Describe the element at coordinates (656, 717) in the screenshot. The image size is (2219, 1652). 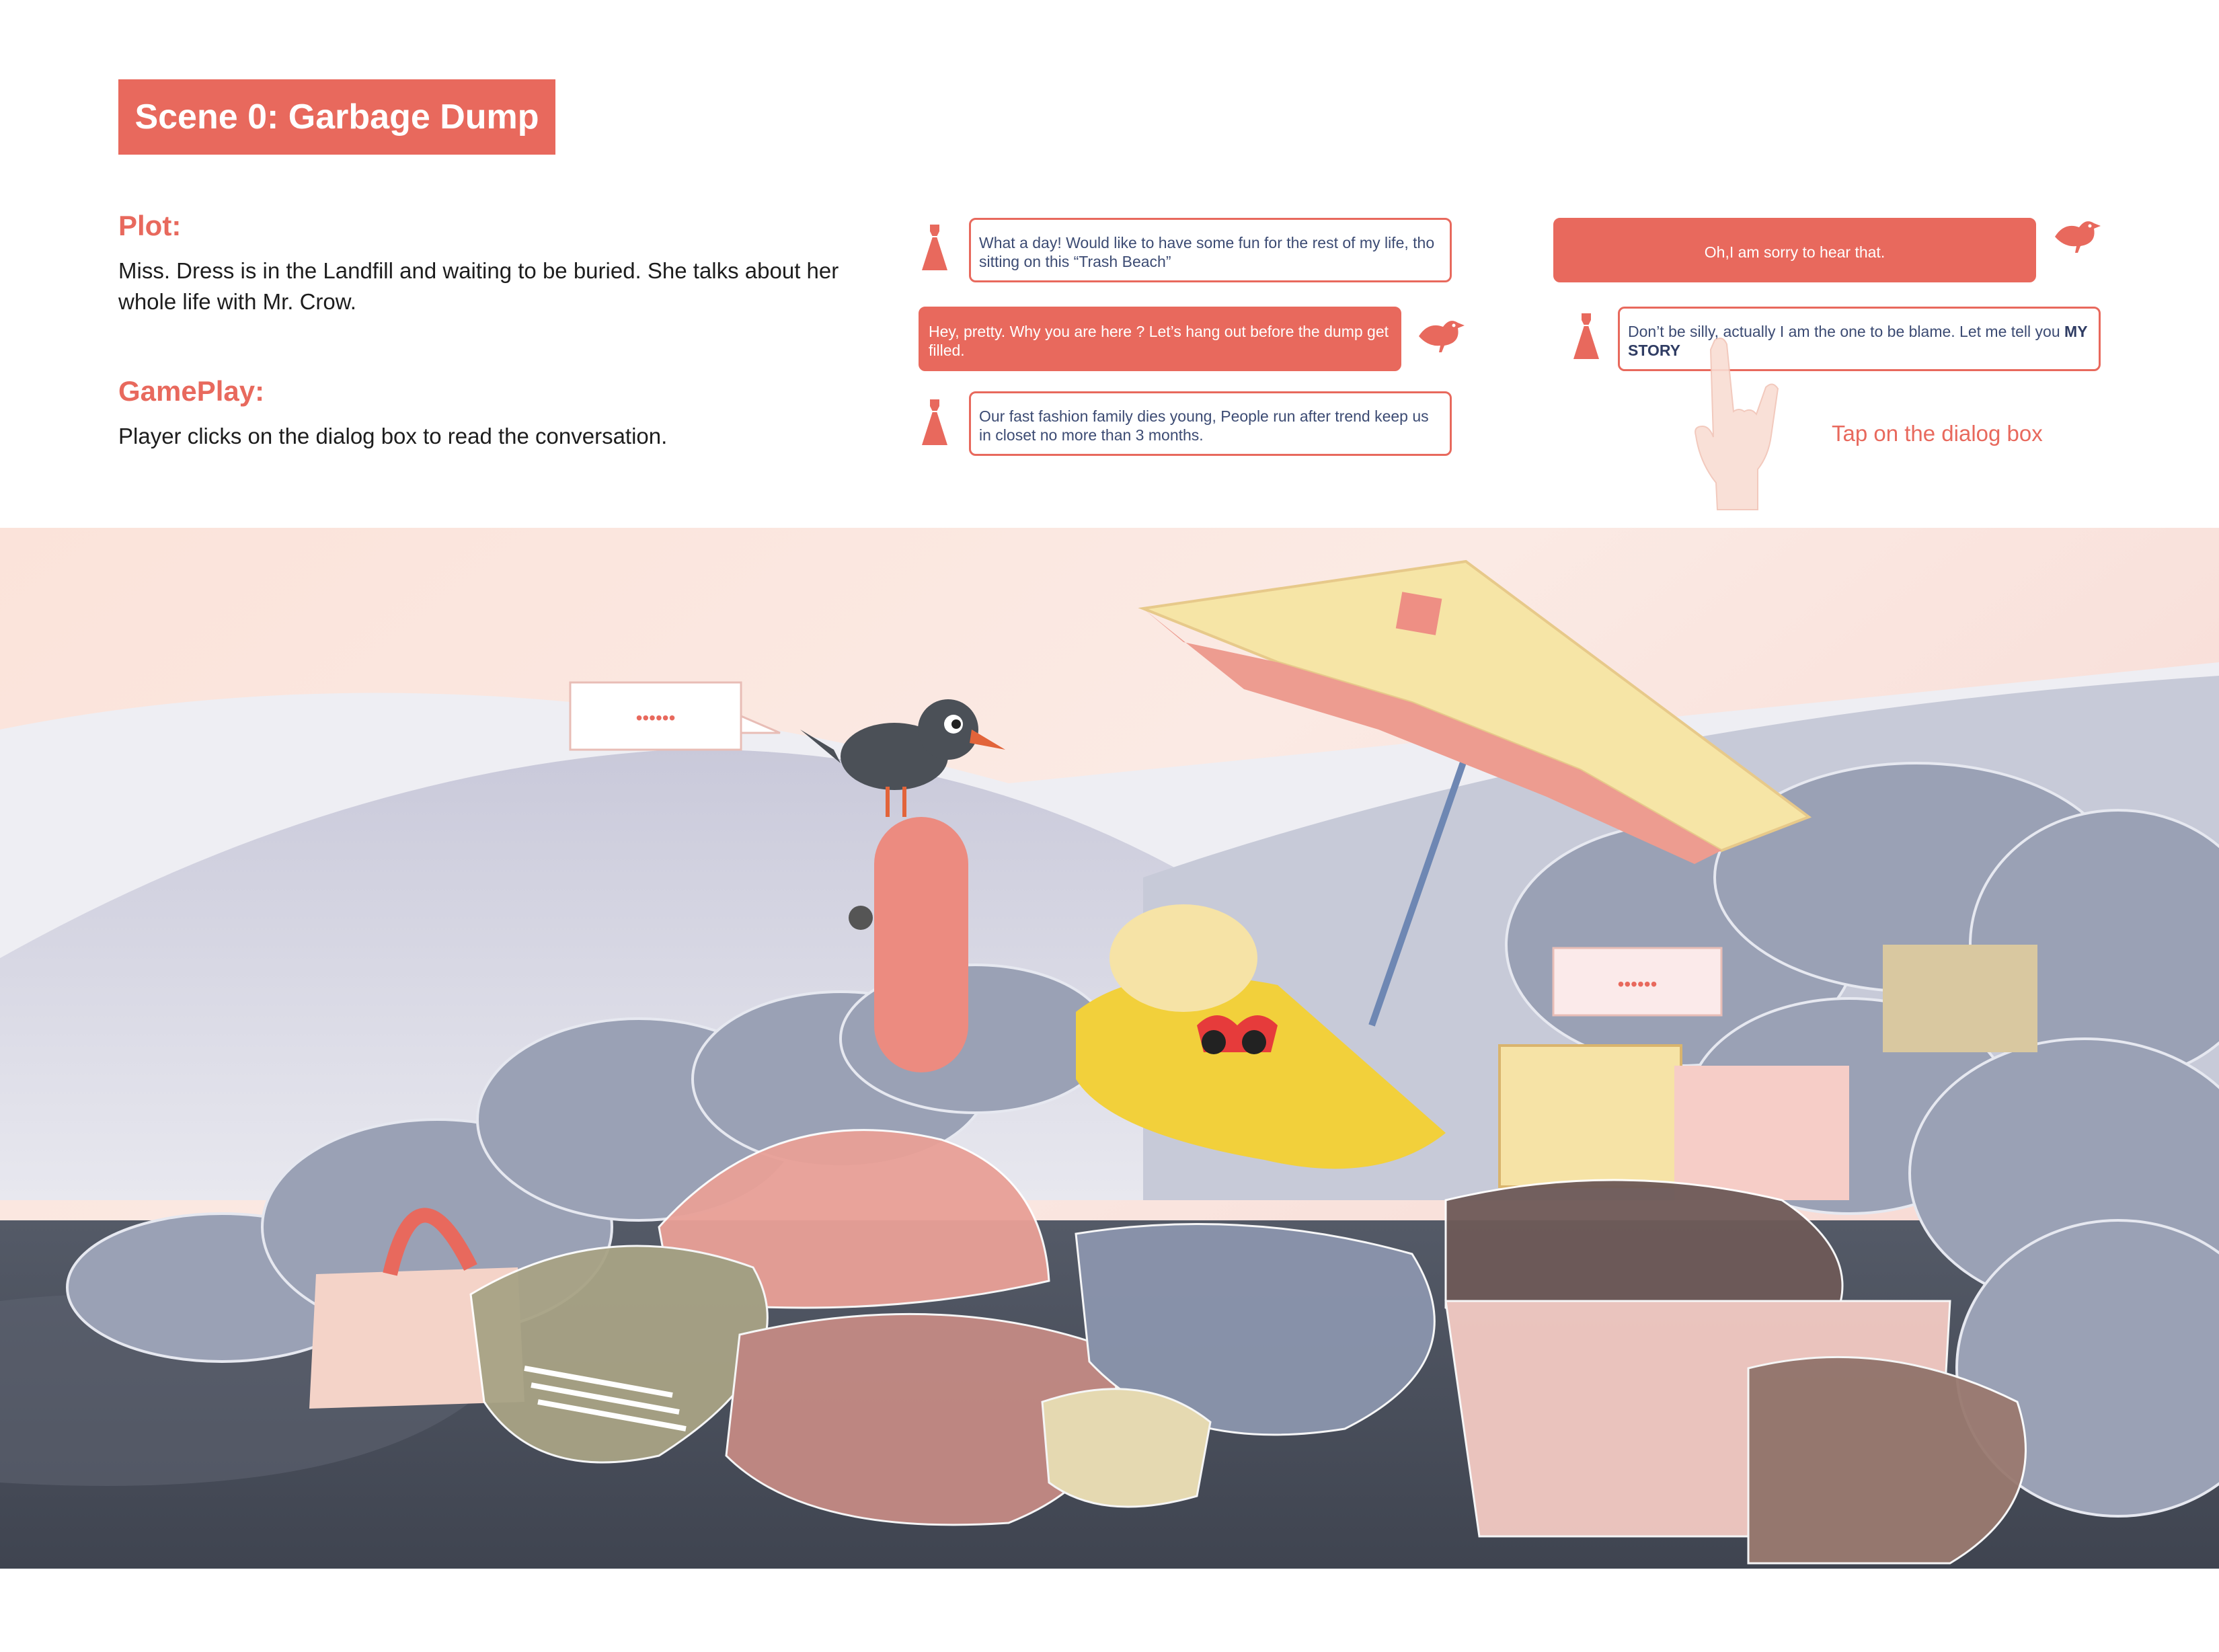
I see `crow-bubble-dots: ••••••` at that location.